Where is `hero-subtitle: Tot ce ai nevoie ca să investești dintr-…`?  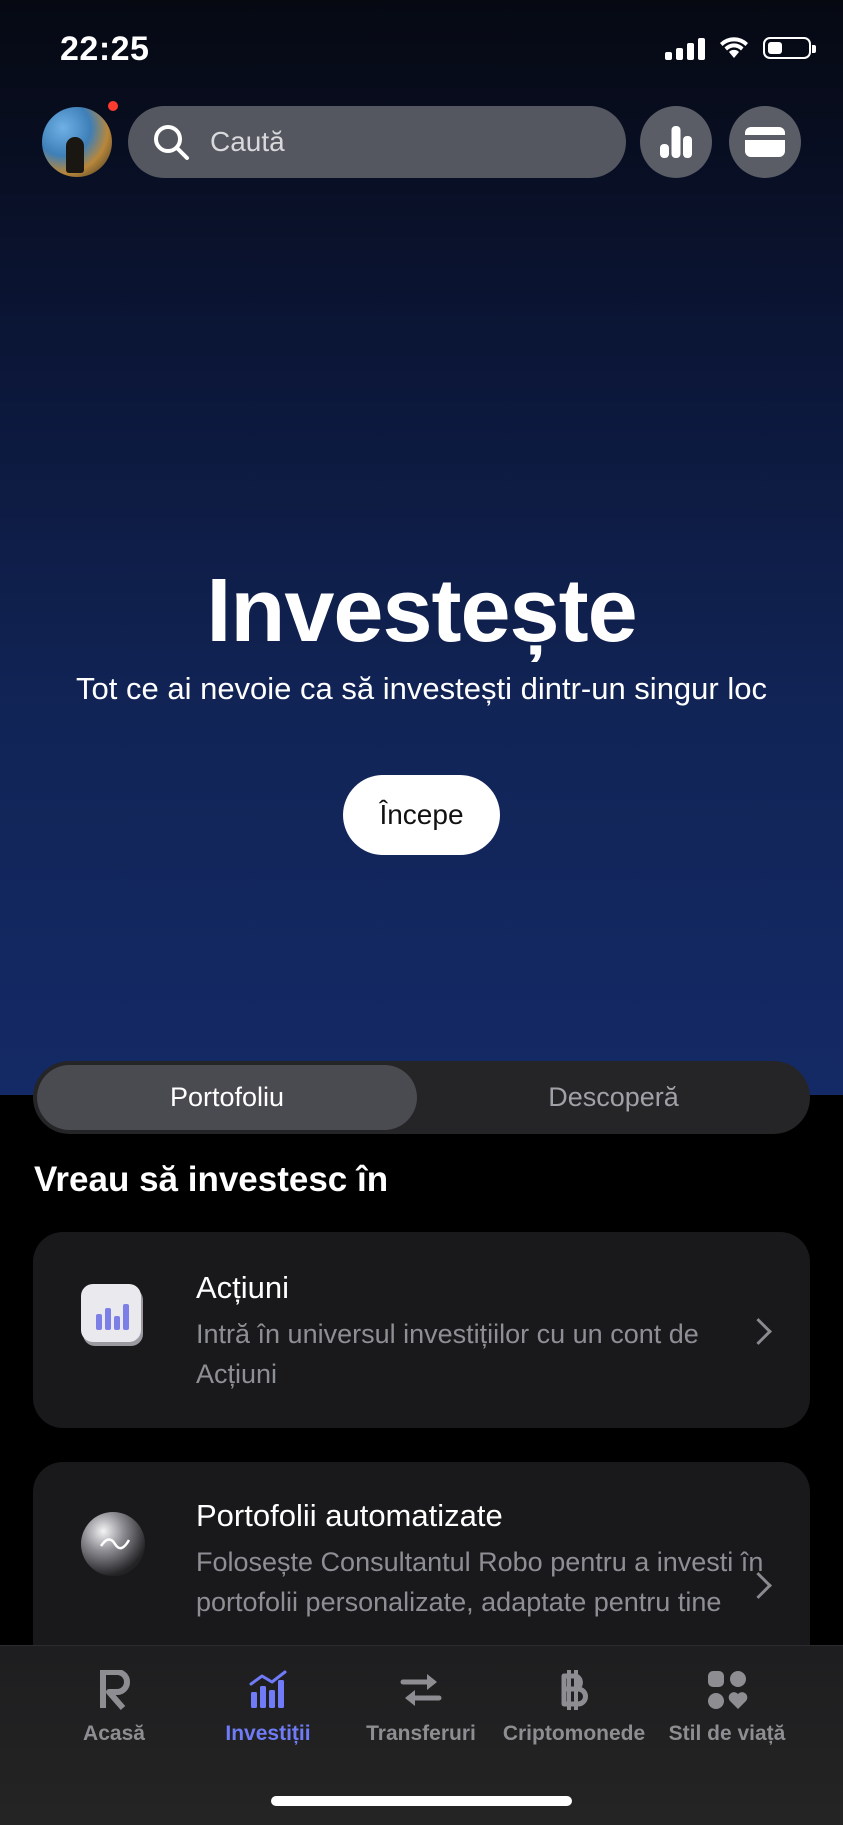 hero-subtitle: Tot ce ai nevoie ca să investești dintr-… is located at coordinates (421, 688).